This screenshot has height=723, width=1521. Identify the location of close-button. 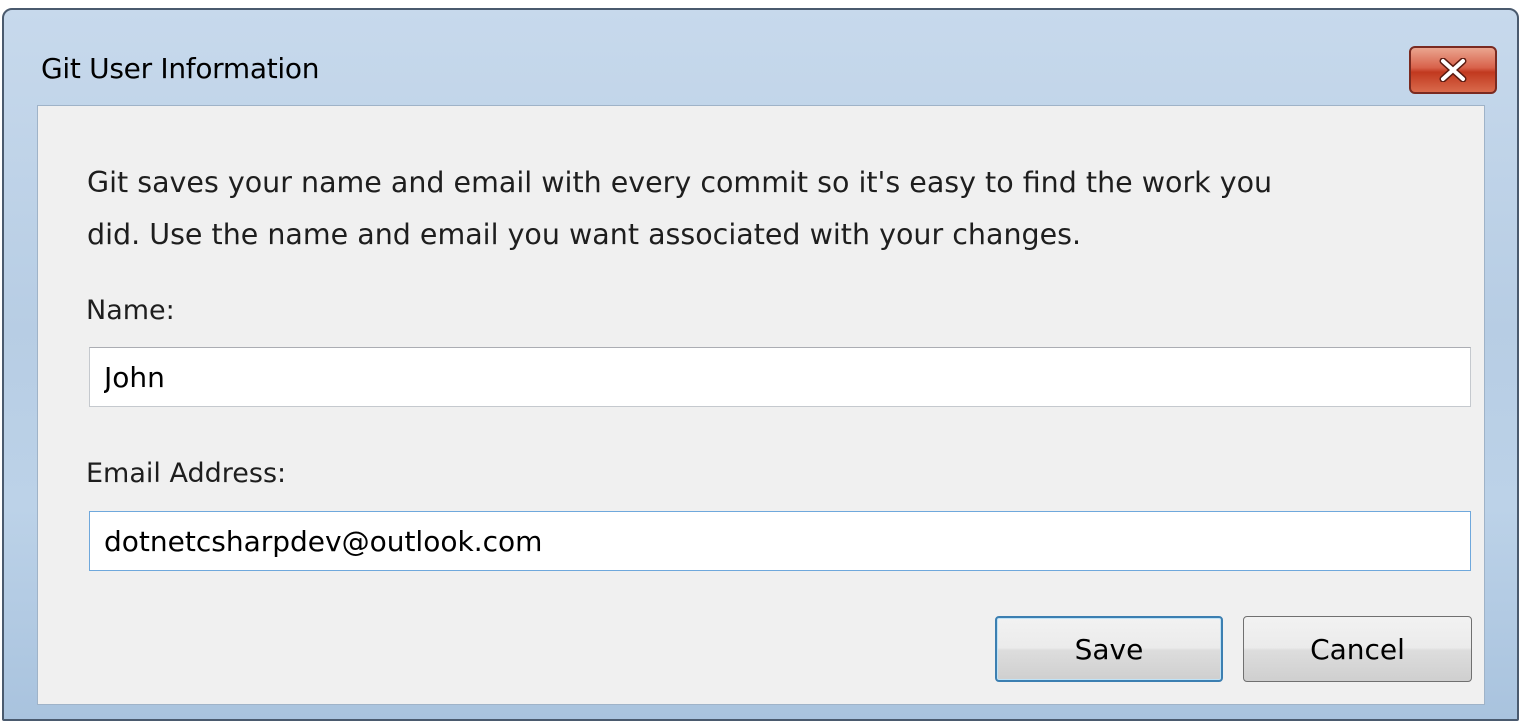
(1453, 70).